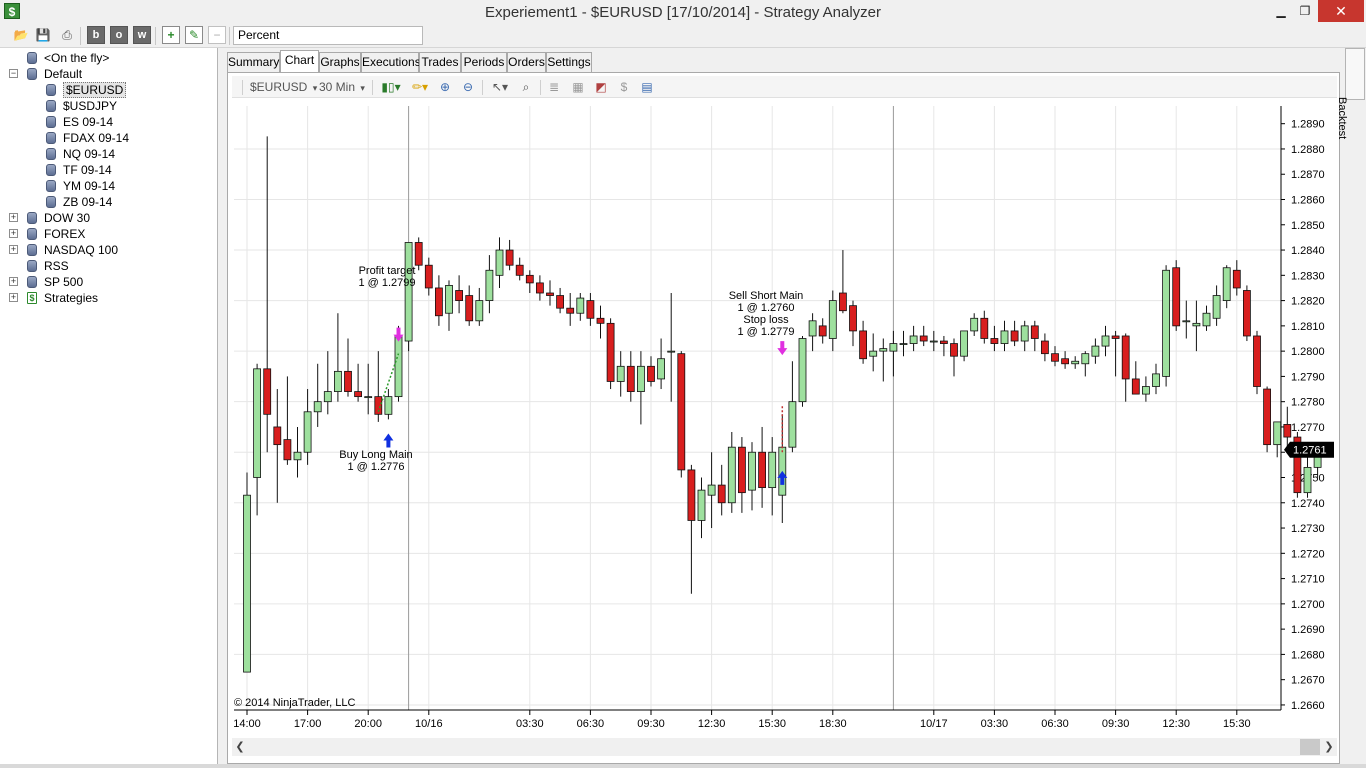  Describe the element at coordinates (109, 186) in the screenshot. I see `tree-item-ym-09-14: YM 09-14` at that location.